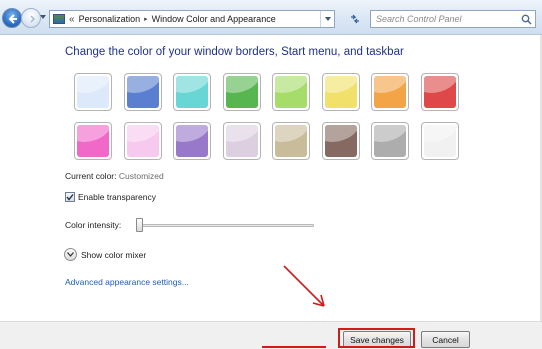 The height and width of the screenshot is (349, 542). What do you see at coordinates (113, 255) in the screenshot?
I see `show-color-mixer-label: Show color mixer` at bounding box center [113, 255].